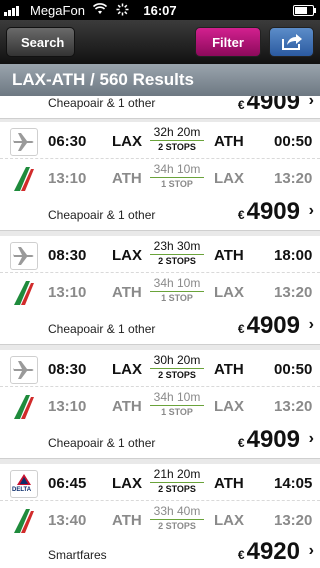 The height and width of the screenshot is (568, 320). Describe the element at coordinates (177, 512) in the screenshot. I see `duration: 33h 40m` at that location.